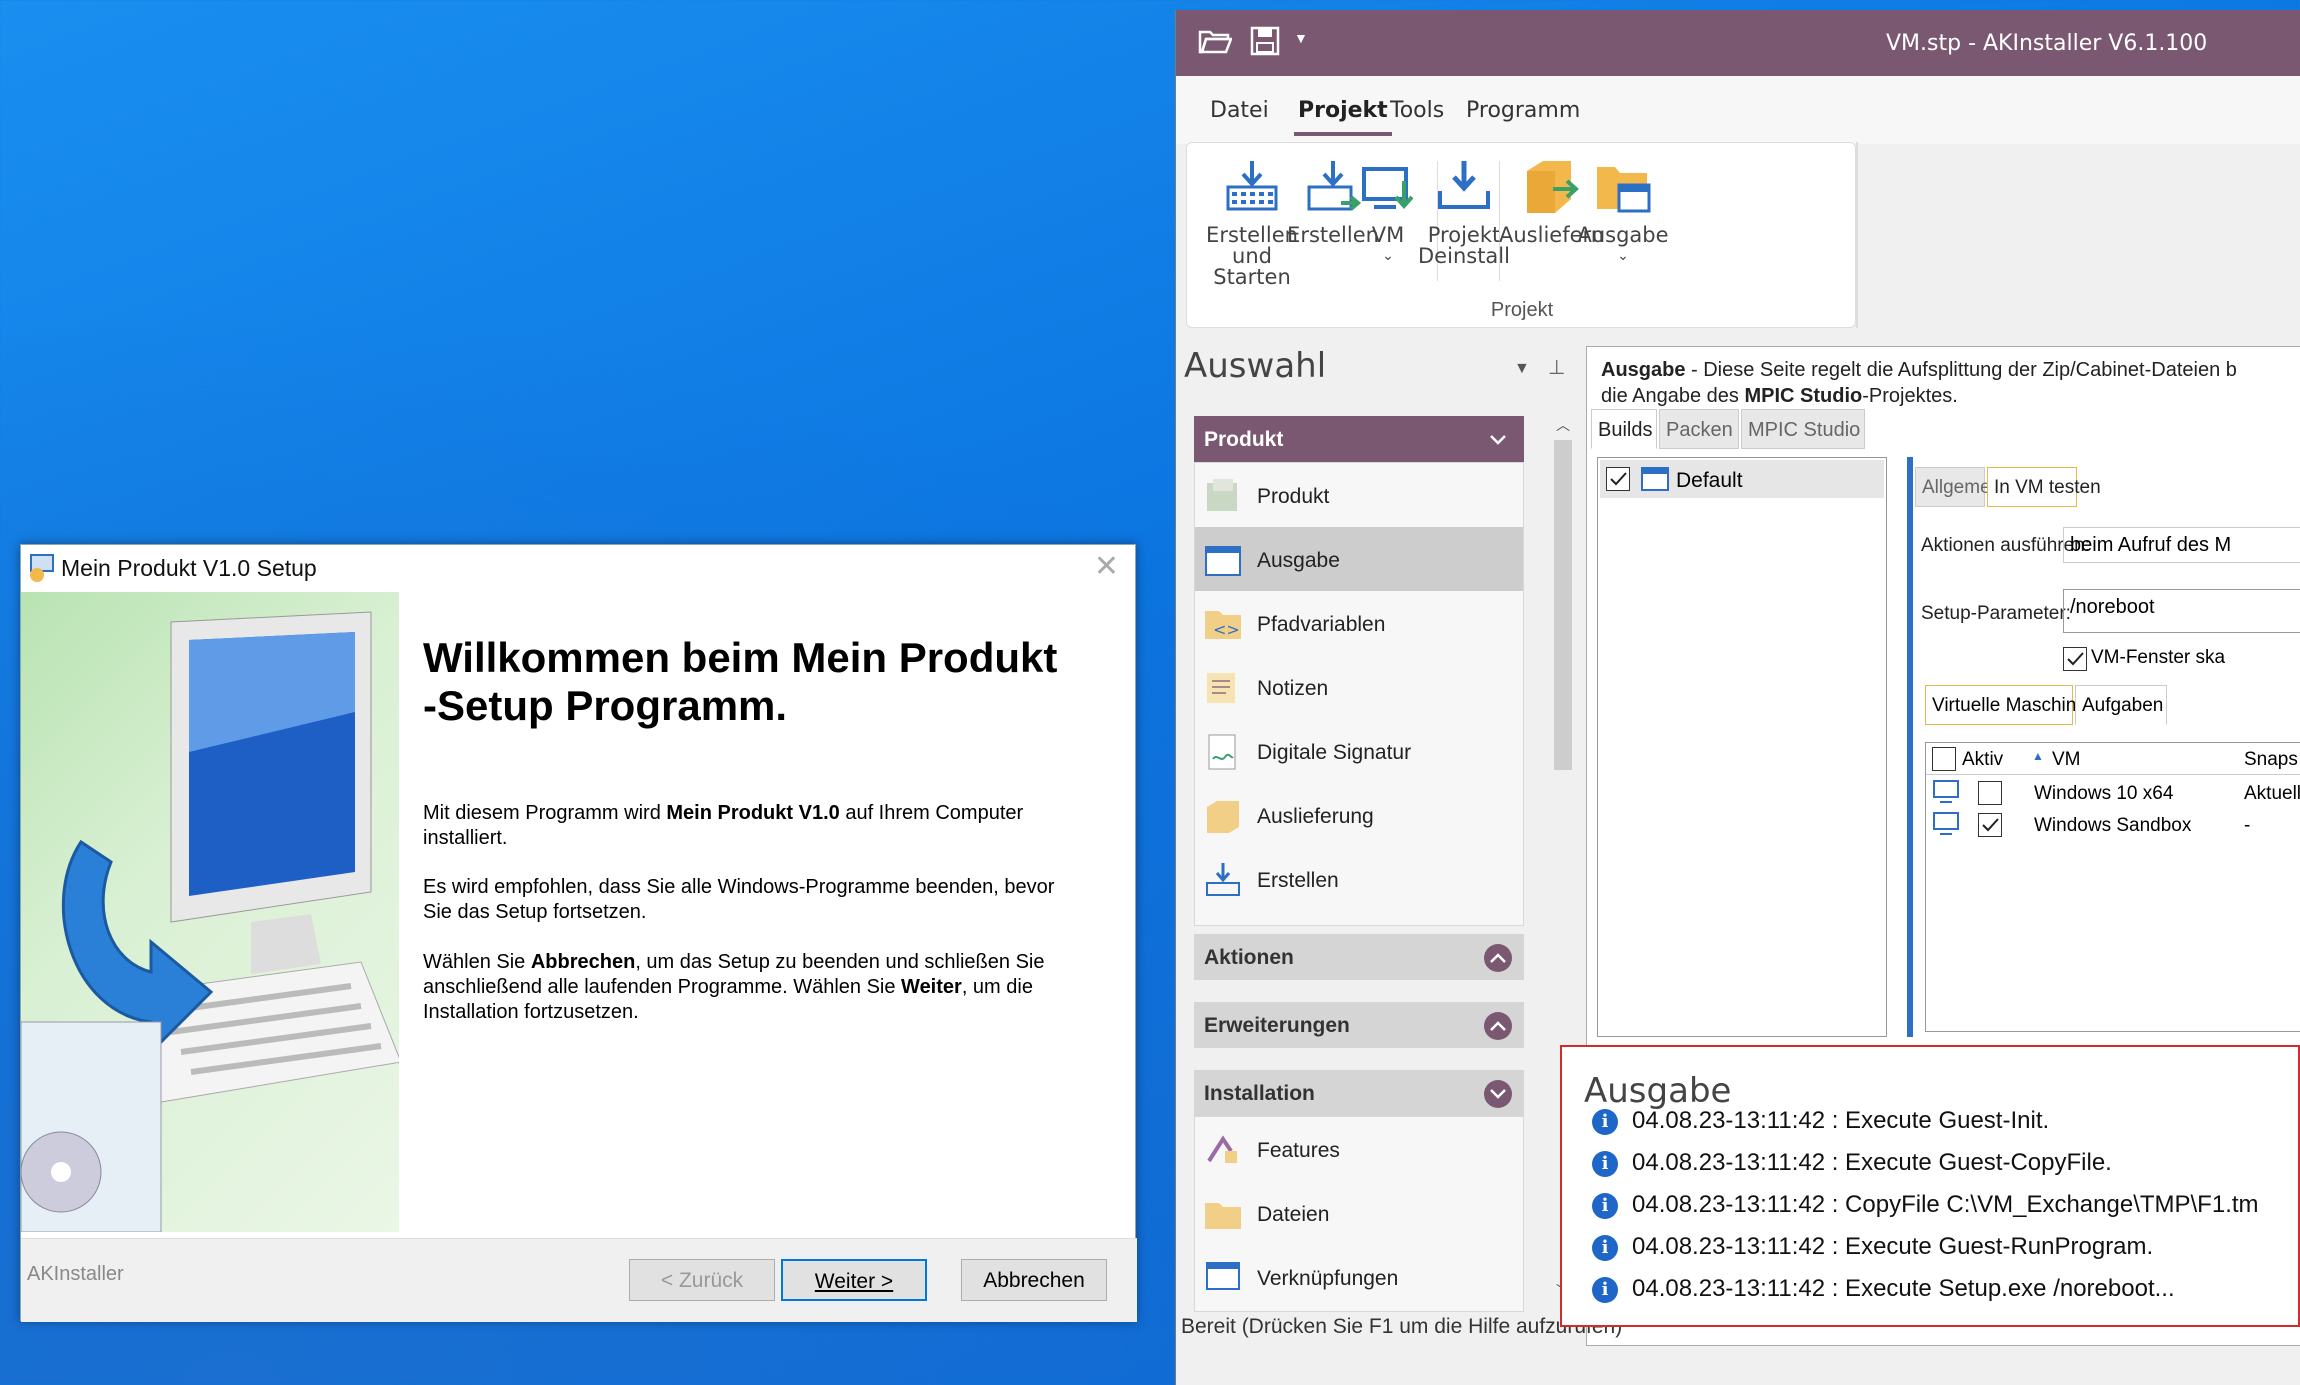 Image resolution: width=2300 pixels, height=1385 pixels. What do you see at coordinates (2066, 760) in the screenshot?
I see `col-vm: VM` at bounding box center [2066, 760].